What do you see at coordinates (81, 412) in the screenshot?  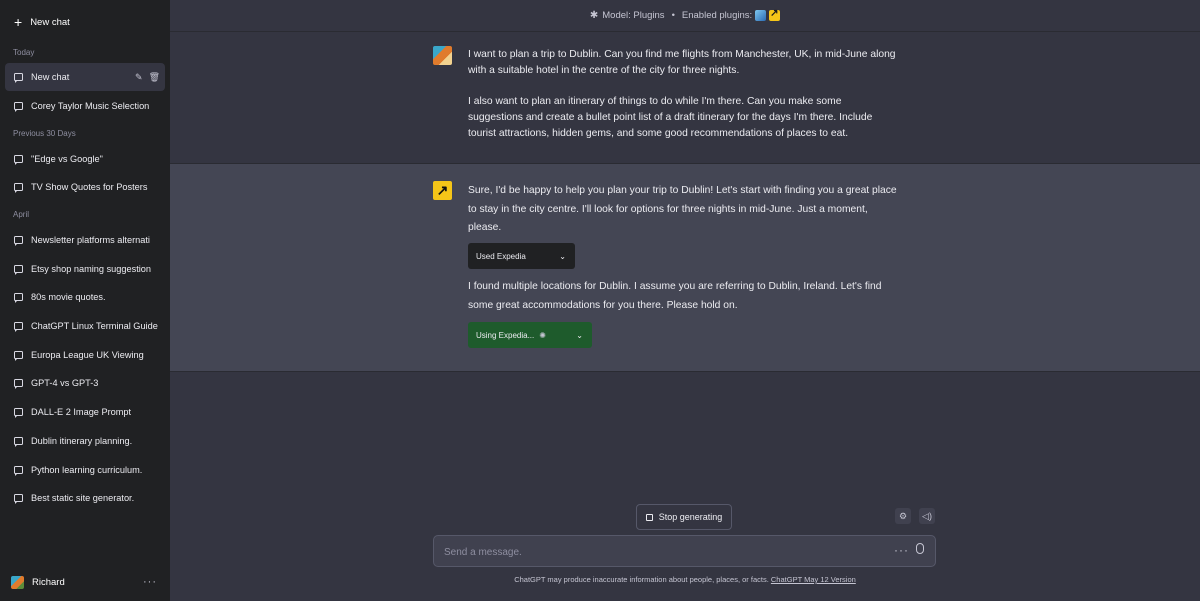 I see `sidebar-item-label: DALL-E 2 Image Prompt` at bounding box center [81, 412].